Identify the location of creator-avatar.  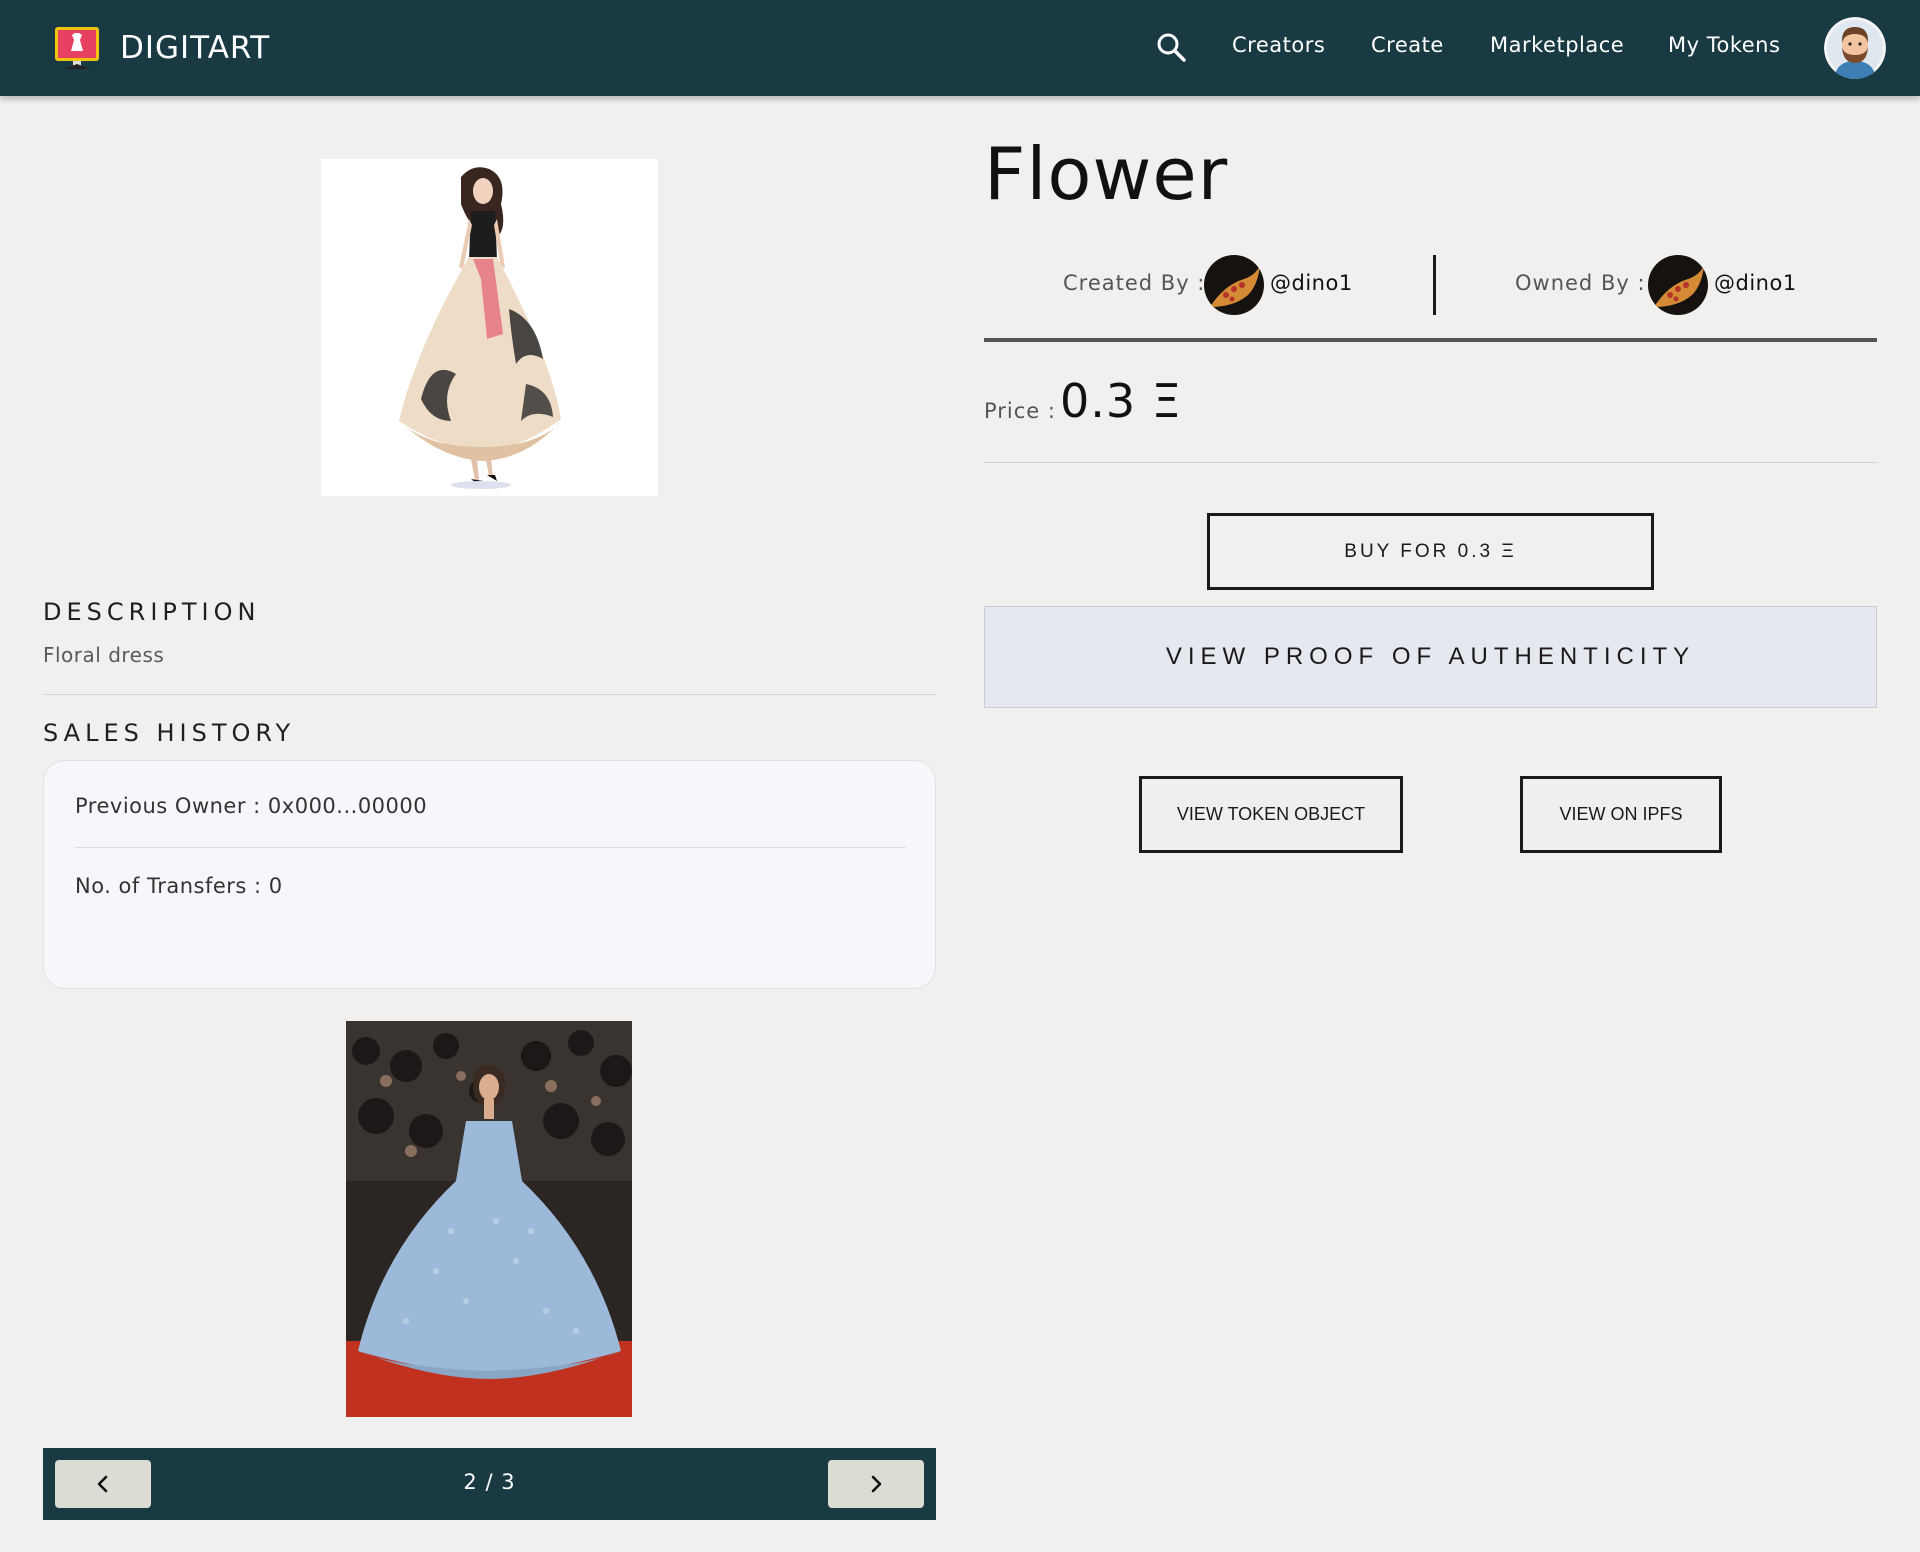
(1234, 285).